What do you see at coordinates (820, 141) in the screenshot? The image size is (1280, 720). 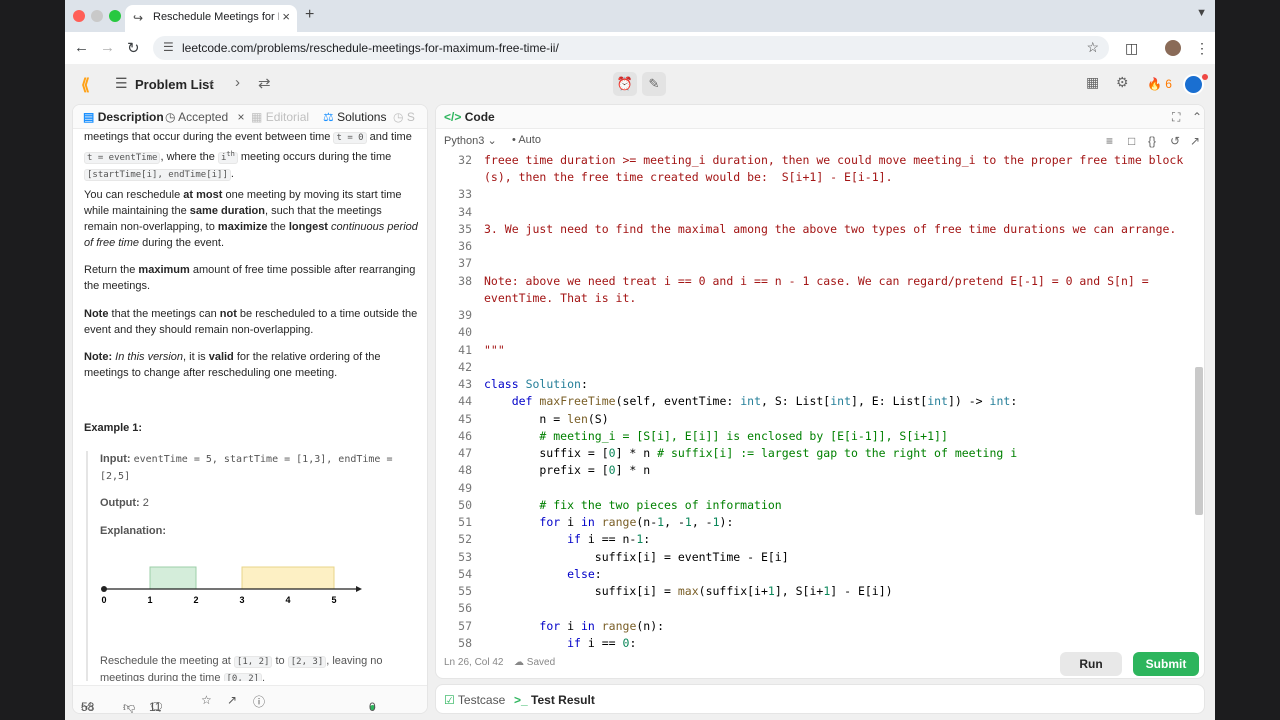 I see `editor-toolbar: Python3 ⌄ • Auto ≡ □ {} ↺ ↗` at bounding box center [820, 141].